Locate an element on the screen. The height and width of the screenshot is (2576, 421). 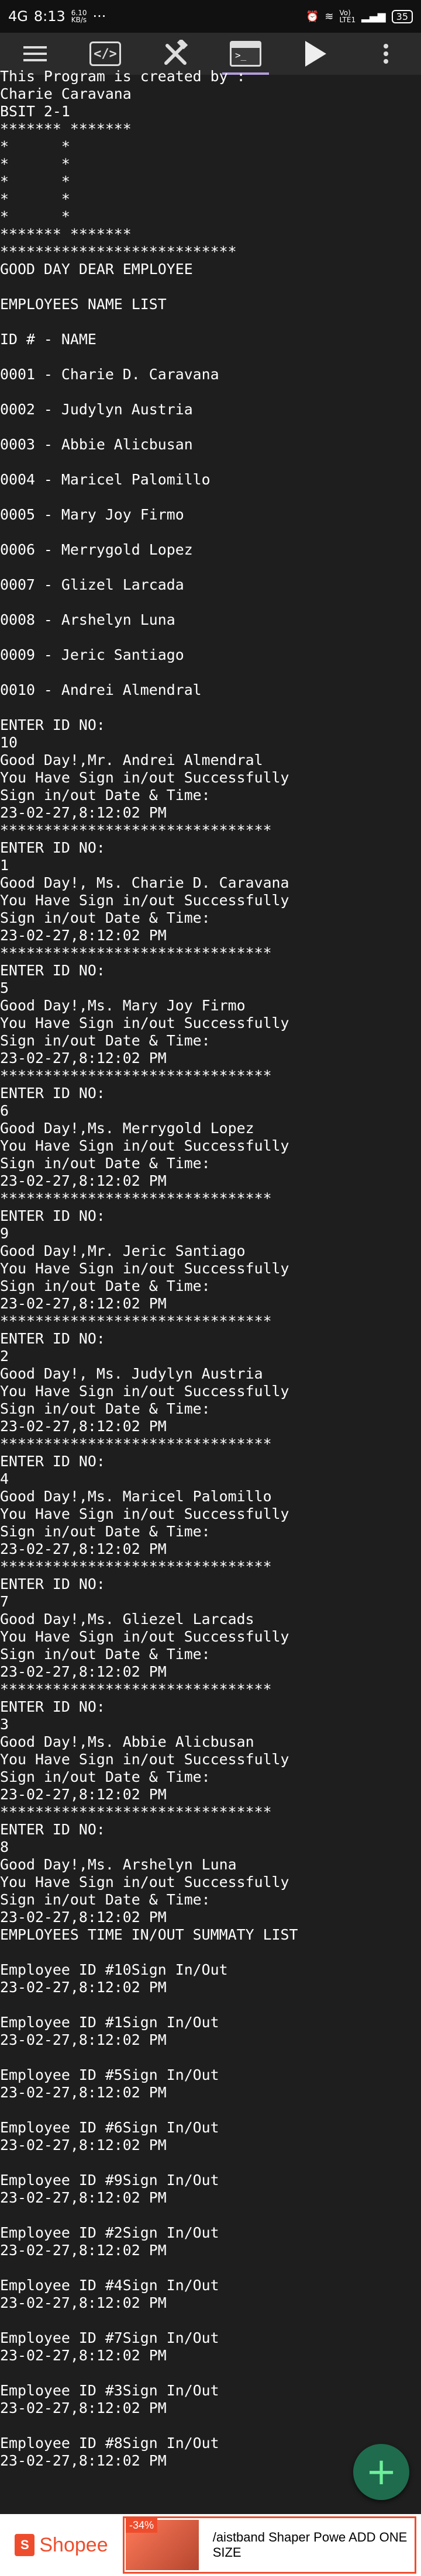
ad-product-card: -34% /aistband Shaper Powe ADD ONE SIZE is located at coordinates (269, 2545).